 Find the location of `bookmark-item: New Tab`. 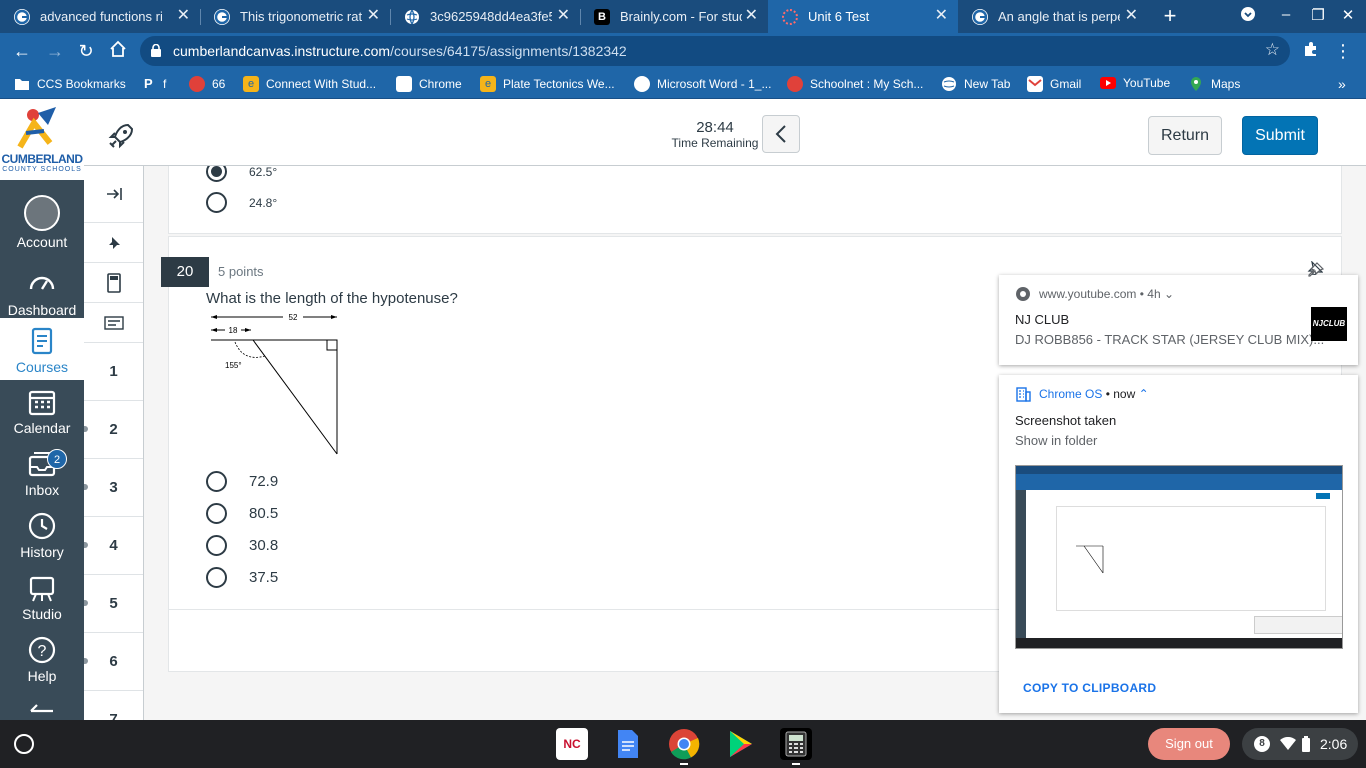

bookmark-item: New Tab is located at coordinates (975, 84).